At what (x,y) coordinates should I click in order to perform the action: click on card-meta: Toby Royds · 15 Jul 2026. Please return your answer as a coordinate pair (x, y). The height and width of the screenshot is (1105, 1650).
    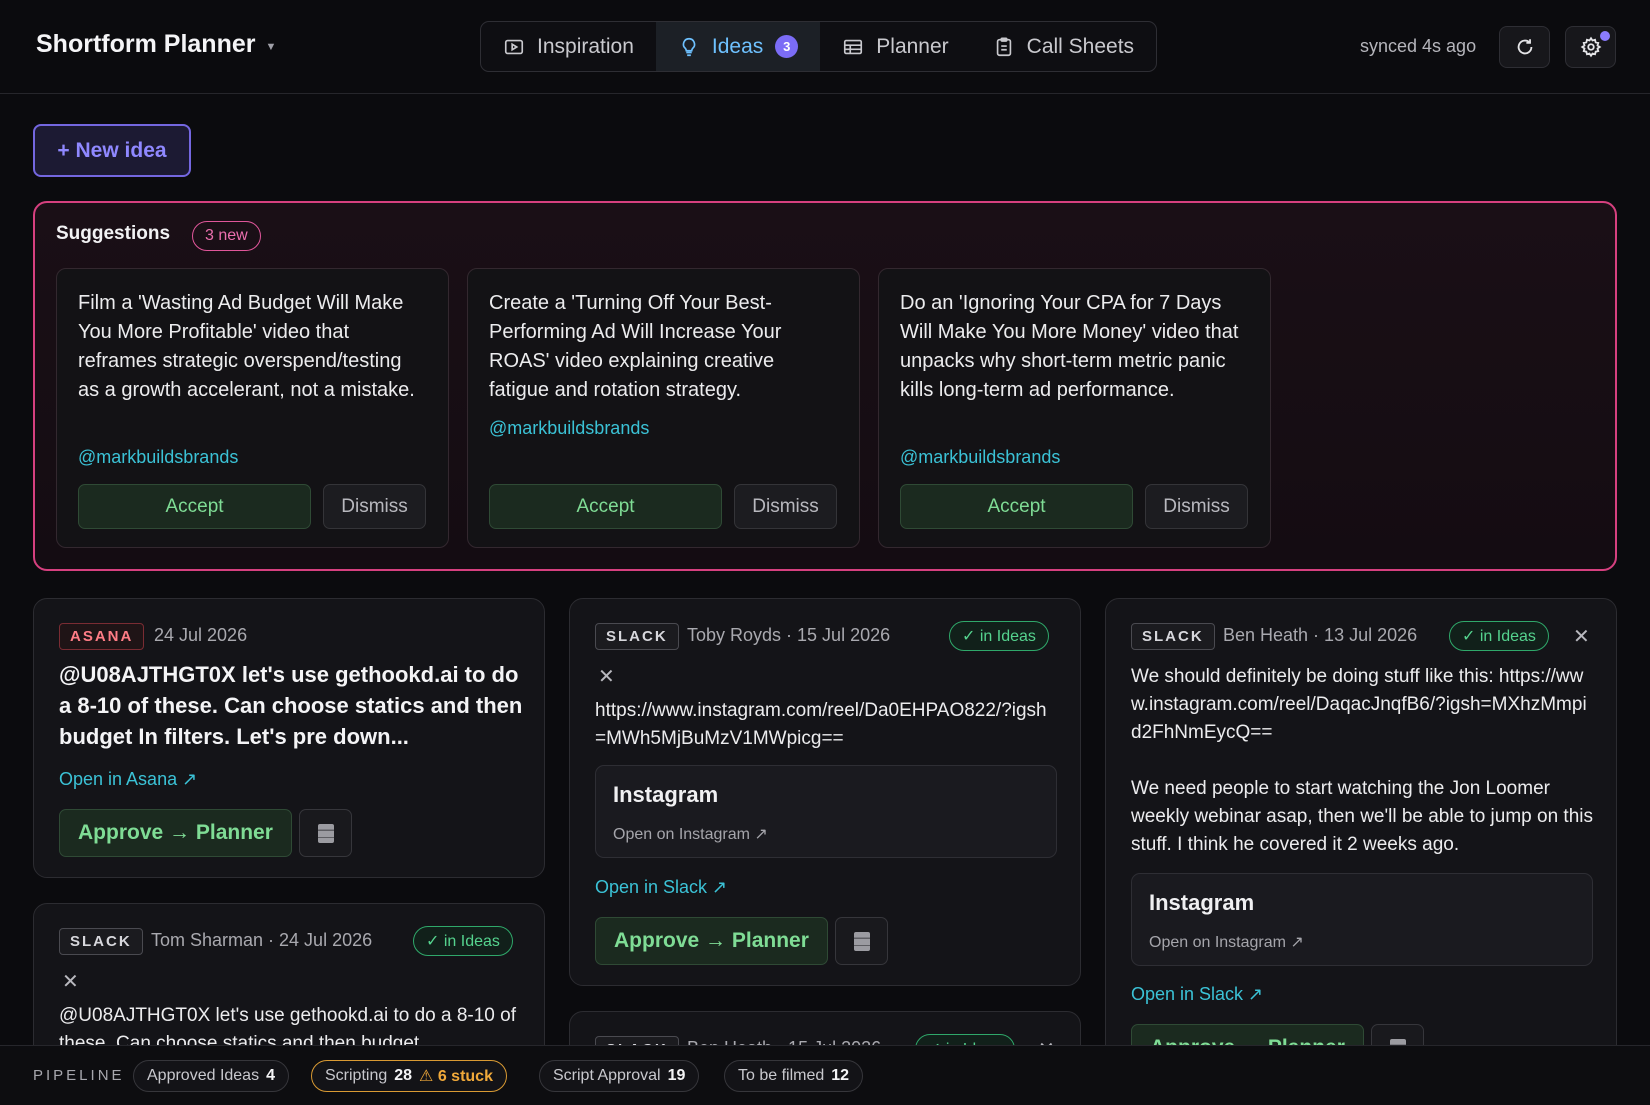
    Looking at the image, I should click on (789, 635).